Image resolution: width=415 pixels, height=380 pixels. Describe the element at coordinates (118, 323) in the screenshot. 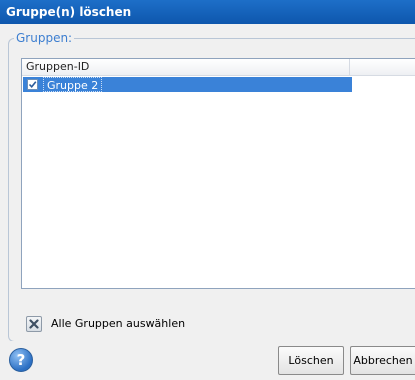

I see `select-all-label: Alle Gruppen auswählen` at that location.